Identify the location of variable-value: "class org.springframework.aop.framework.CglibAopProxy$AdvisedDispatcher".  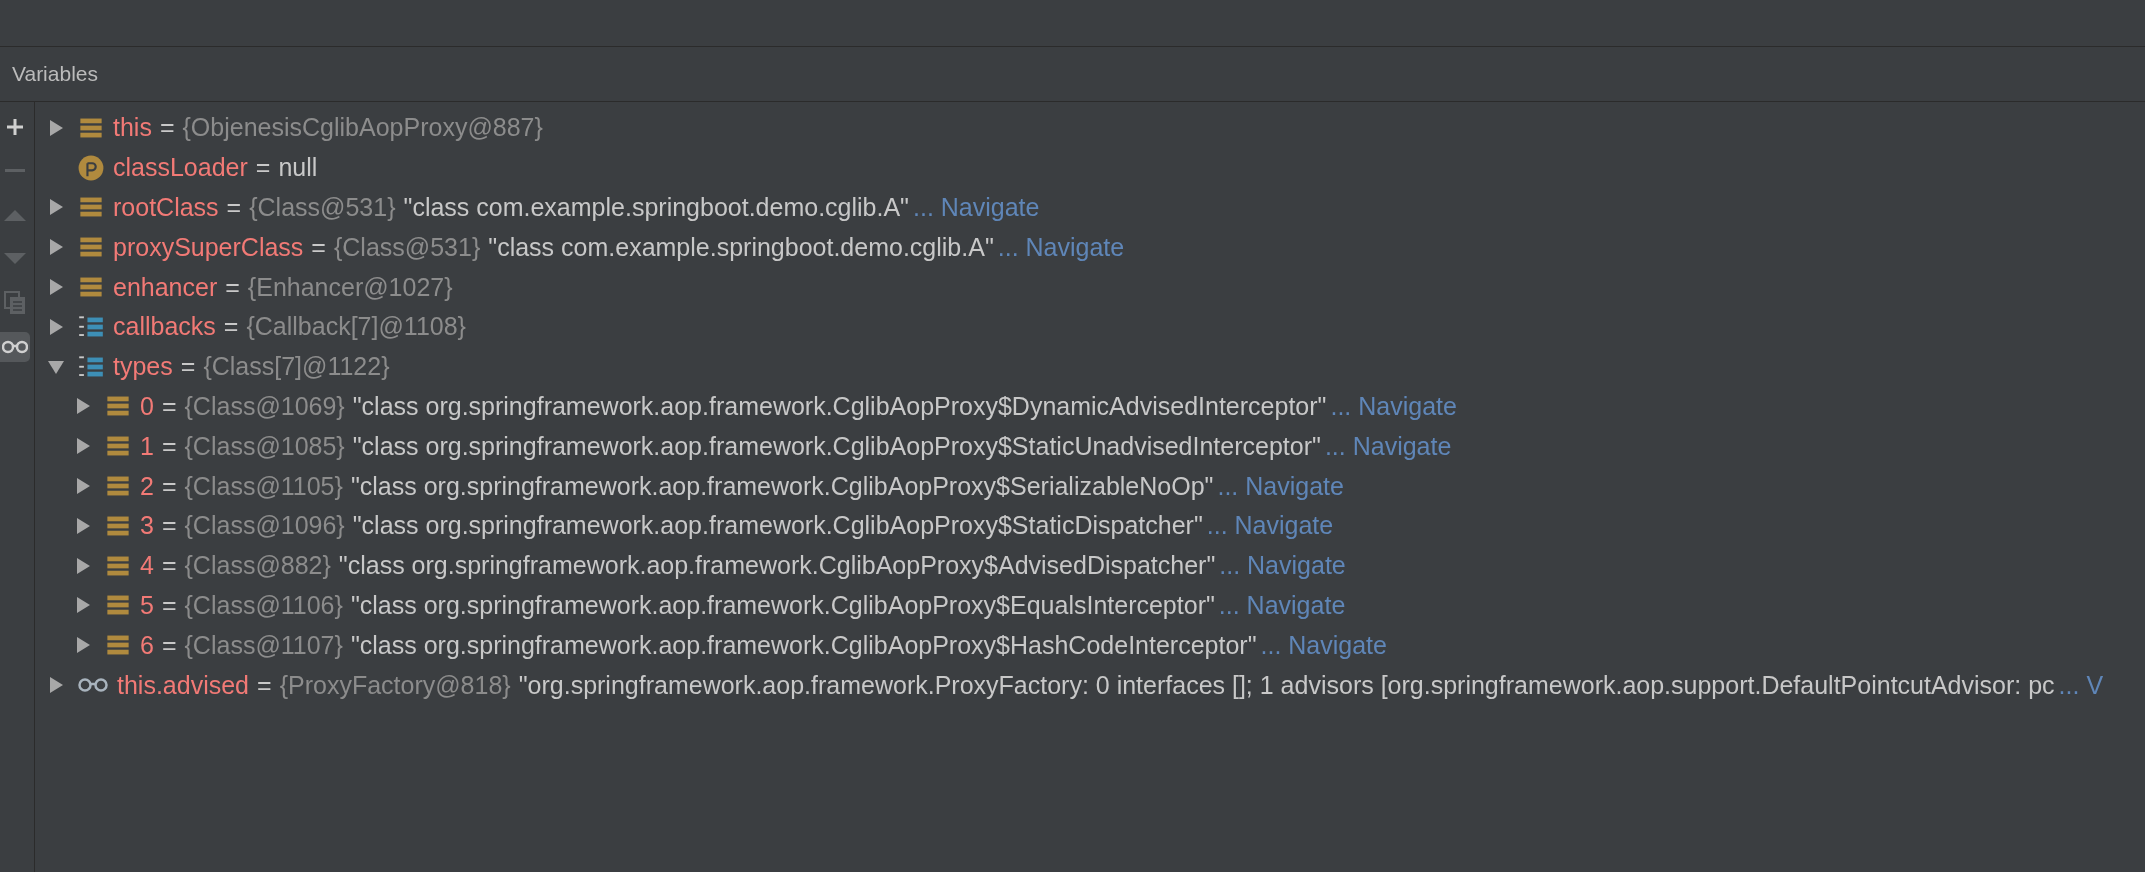
(777, 566).